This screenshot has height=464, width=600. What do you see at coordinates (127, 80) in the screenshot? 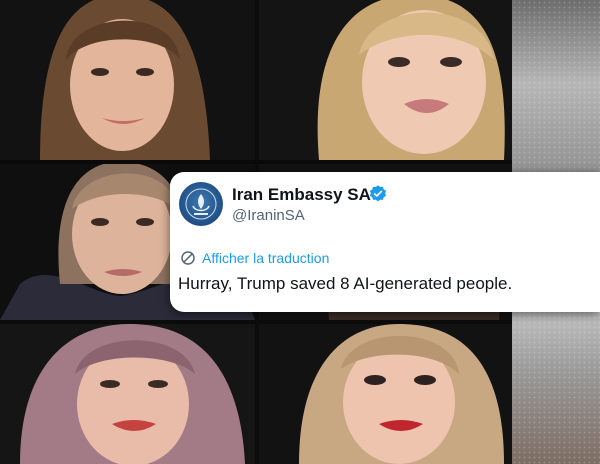
I see `portrait-photo-top-left` at bounding box center [127, 80].